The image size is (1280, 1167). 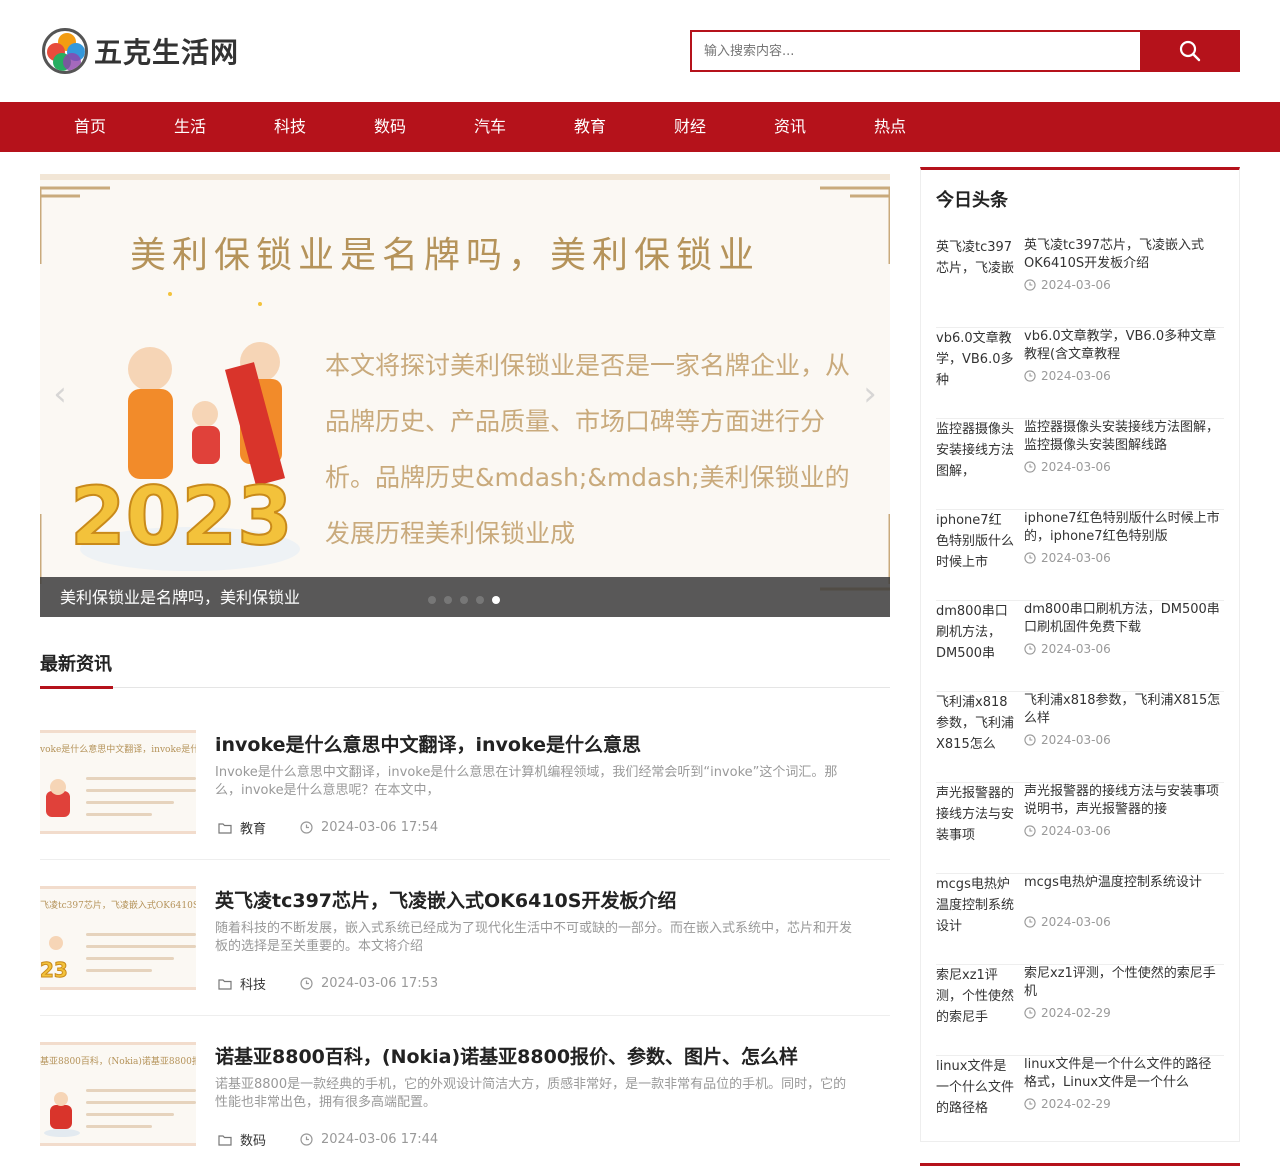 What do you see at coordinates (290, 127) in the screenshot?
I see `nav-item-tech: 科技` at bounding box center [290, 127].